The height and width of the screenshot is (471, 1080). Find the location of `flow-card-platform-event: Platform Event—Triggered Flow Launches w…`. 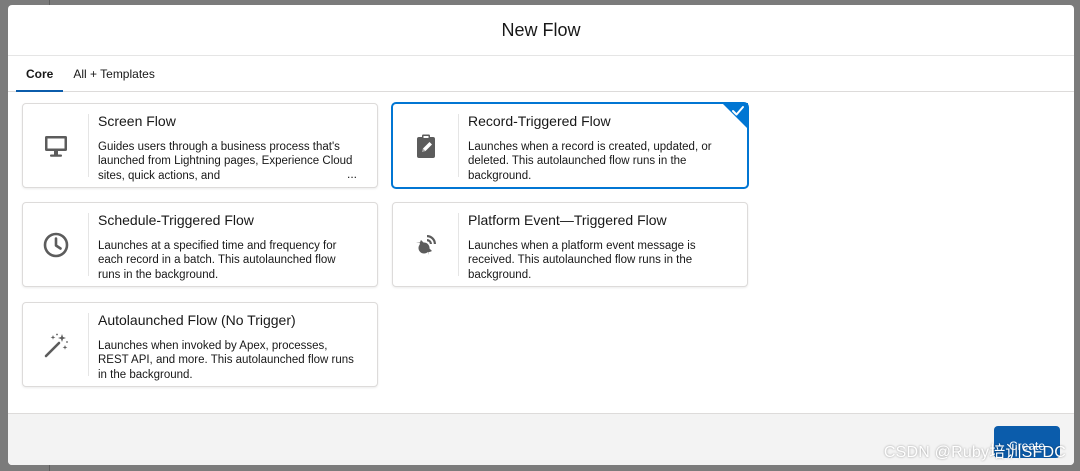

flow-card-platform-event: Platform Event—Triggered Flow Launches w… is located at coordinates (570, 244).